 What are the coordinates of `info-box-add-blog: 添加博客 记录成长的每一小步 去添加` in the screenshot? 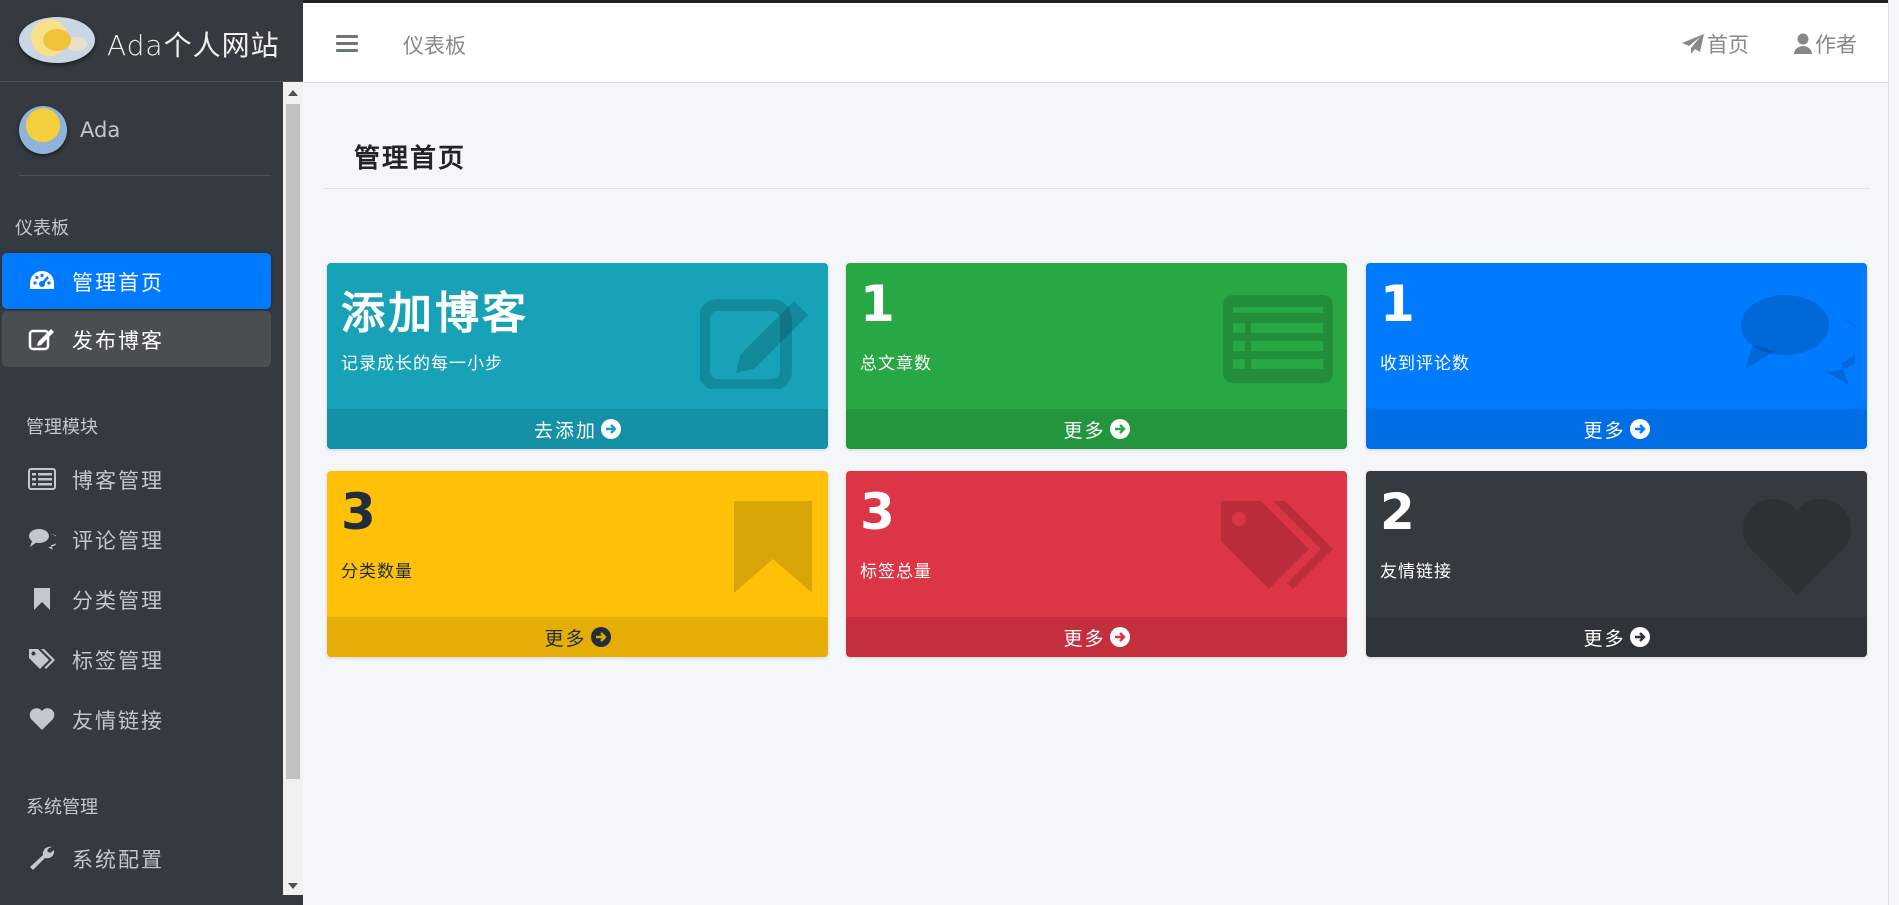 It's located at (577, 356).